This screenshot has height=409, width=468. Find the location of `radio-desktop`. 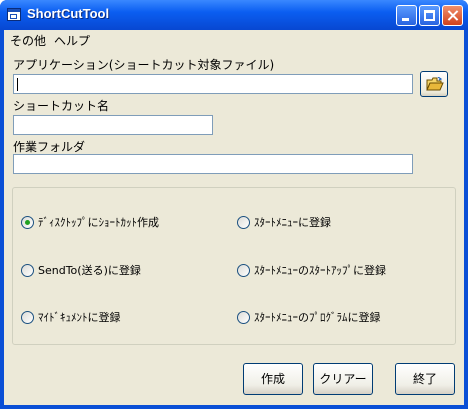

radio-desktop is located at coordinates (27, 222).